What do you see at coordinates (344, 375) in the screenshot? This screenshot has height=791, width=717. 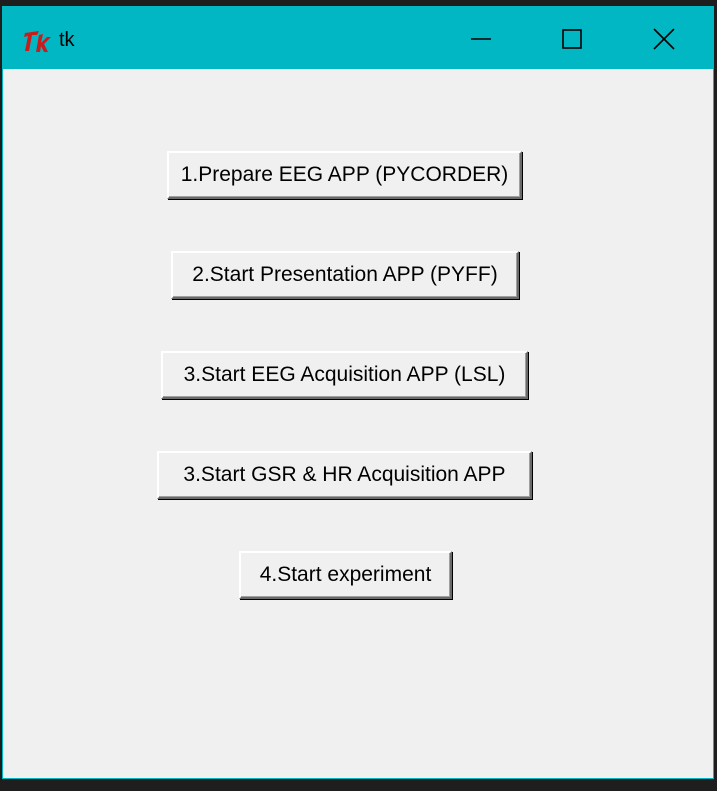 I see `start-eeg-acquisition-app-button: 3.Start EEG Acquisition APP (LSL)` at bounding box center [344, 375].